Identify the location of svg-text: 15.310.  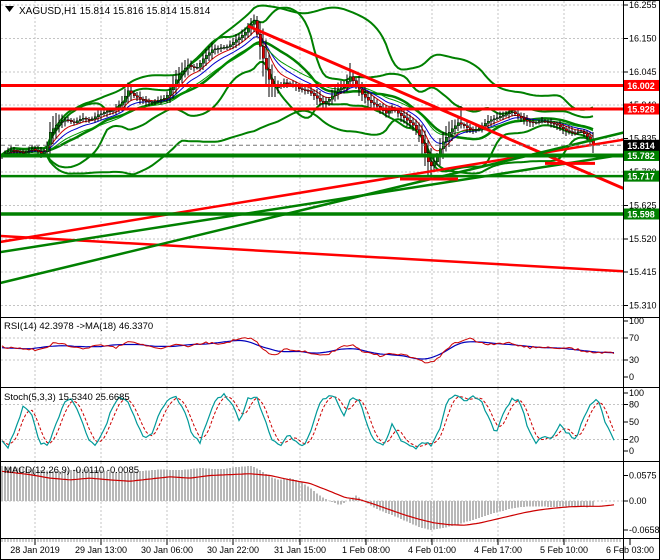
(643, 306).